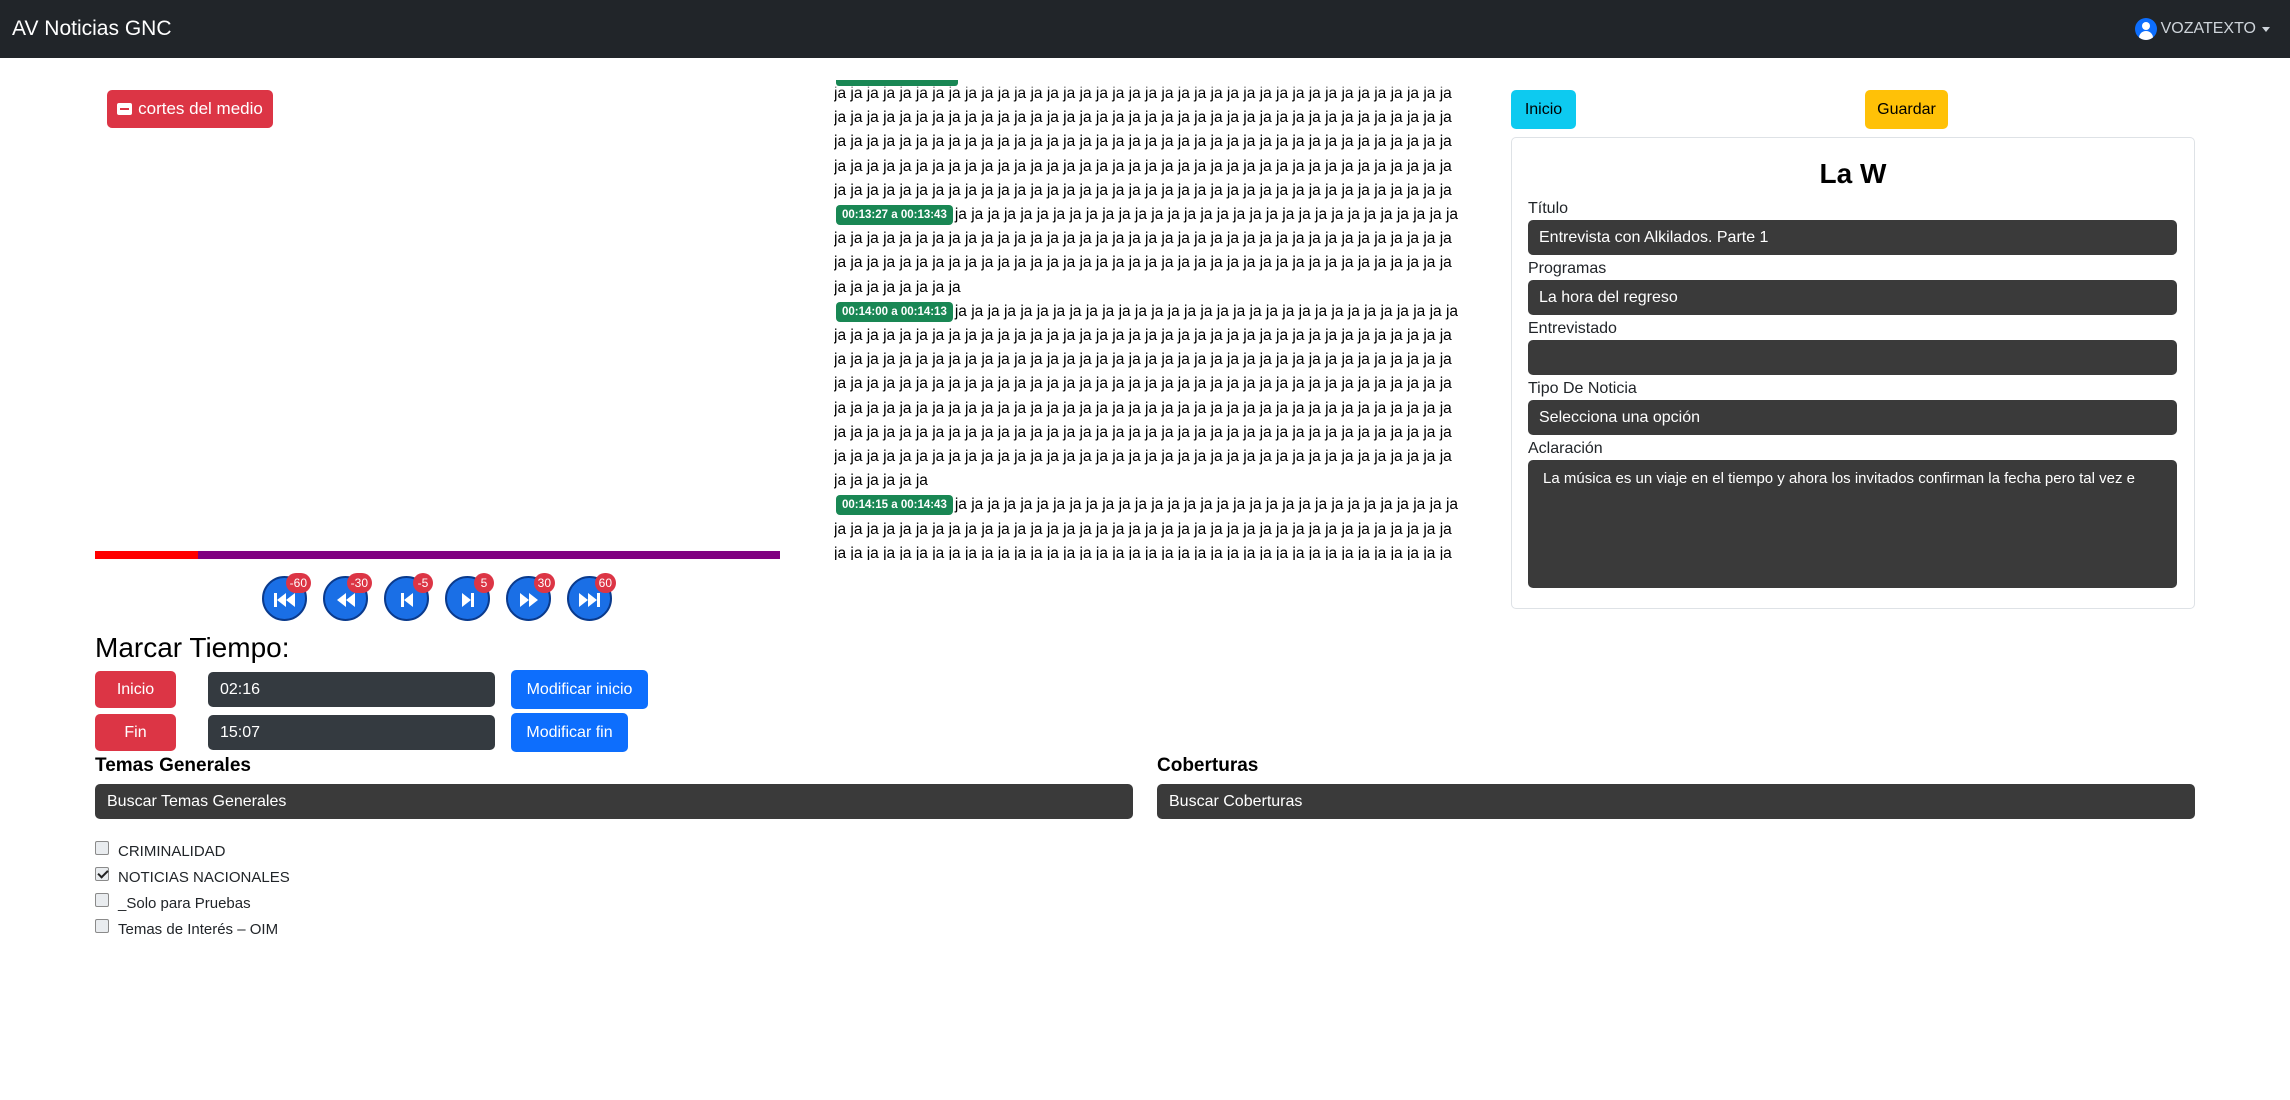  I want to click on seek-badge: 30, so click(544, 583).